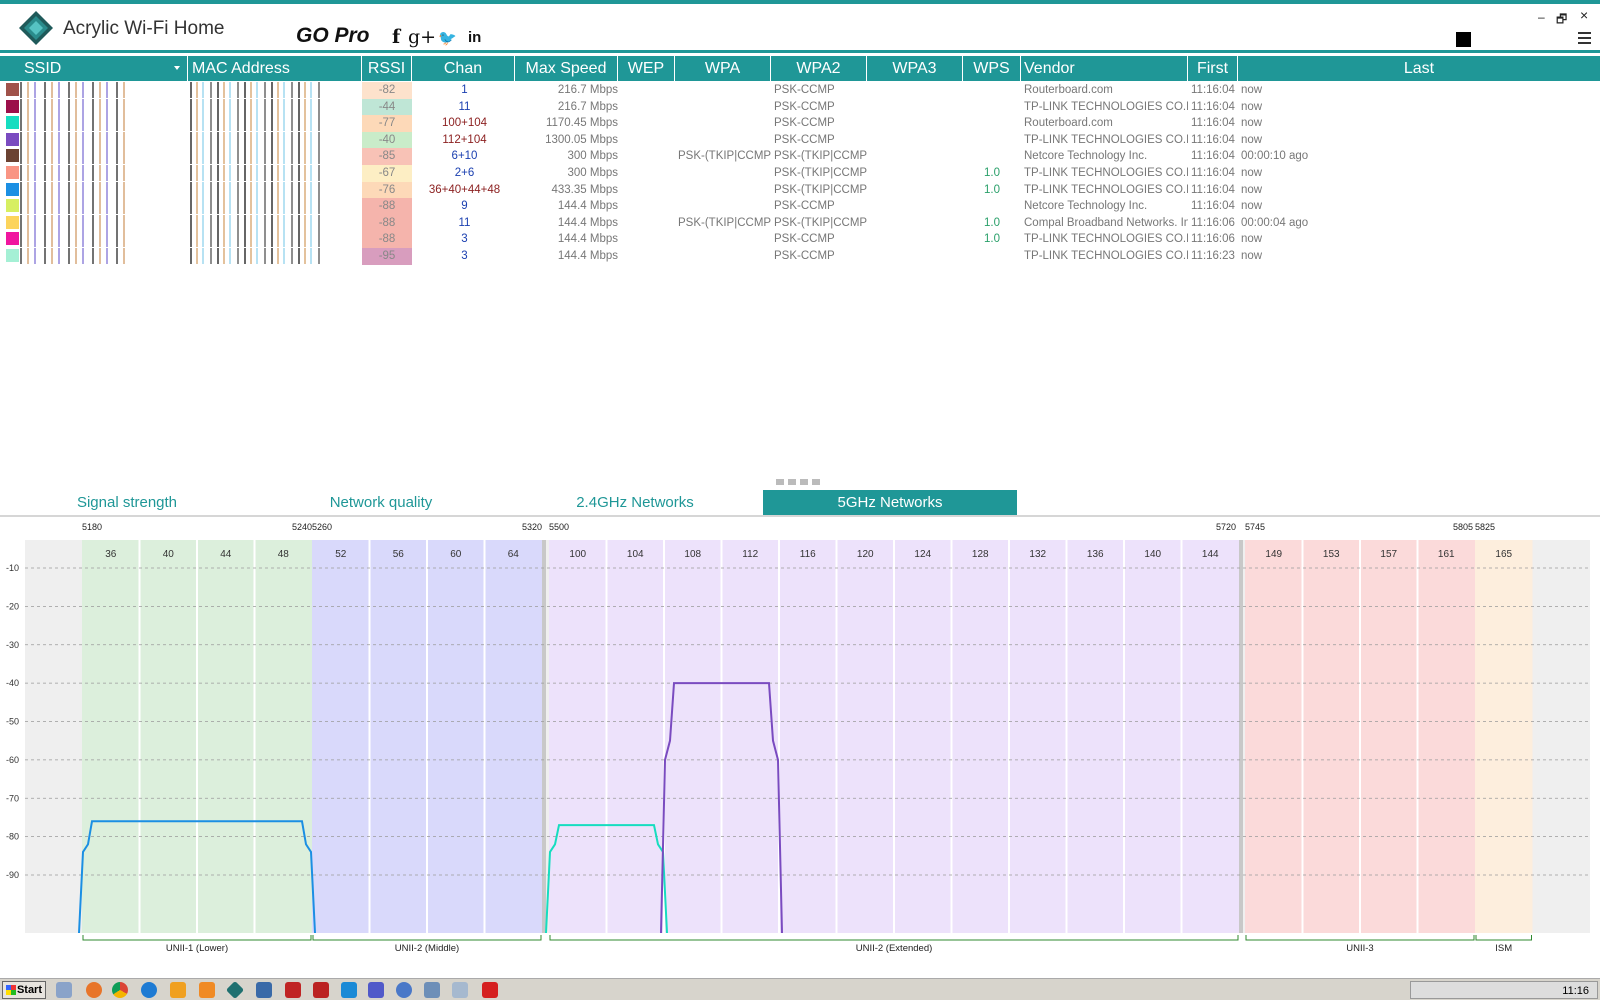 The width and height of the screenshot is (1600, 1000). I want to click on band-label: UNII-1 (Lower), so click(197, 948).